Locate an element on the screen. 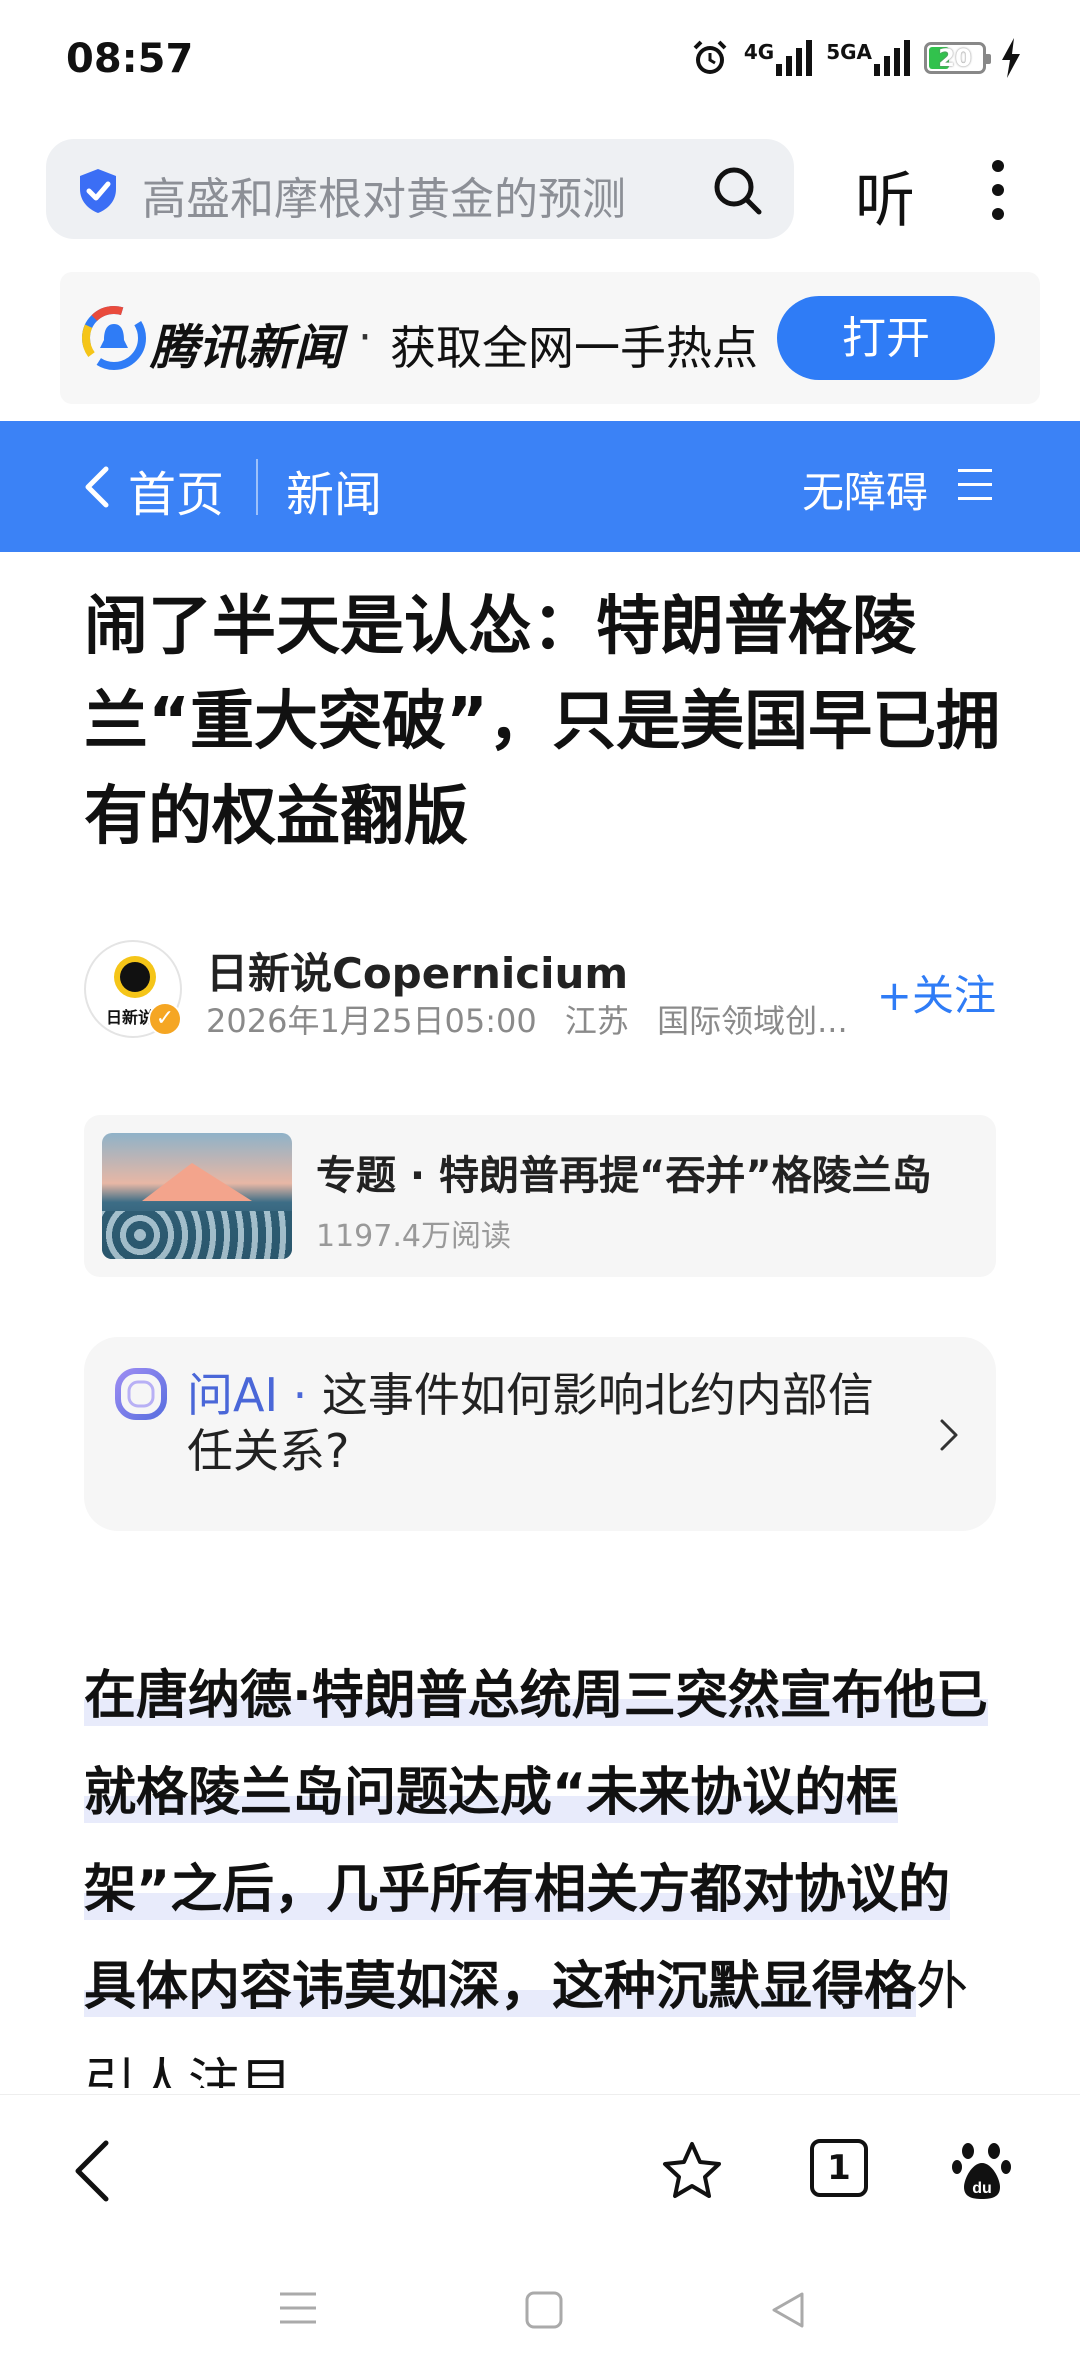  search-bar: 高盛和摩根对黄金的预测 is located at coordinates (420, 189).